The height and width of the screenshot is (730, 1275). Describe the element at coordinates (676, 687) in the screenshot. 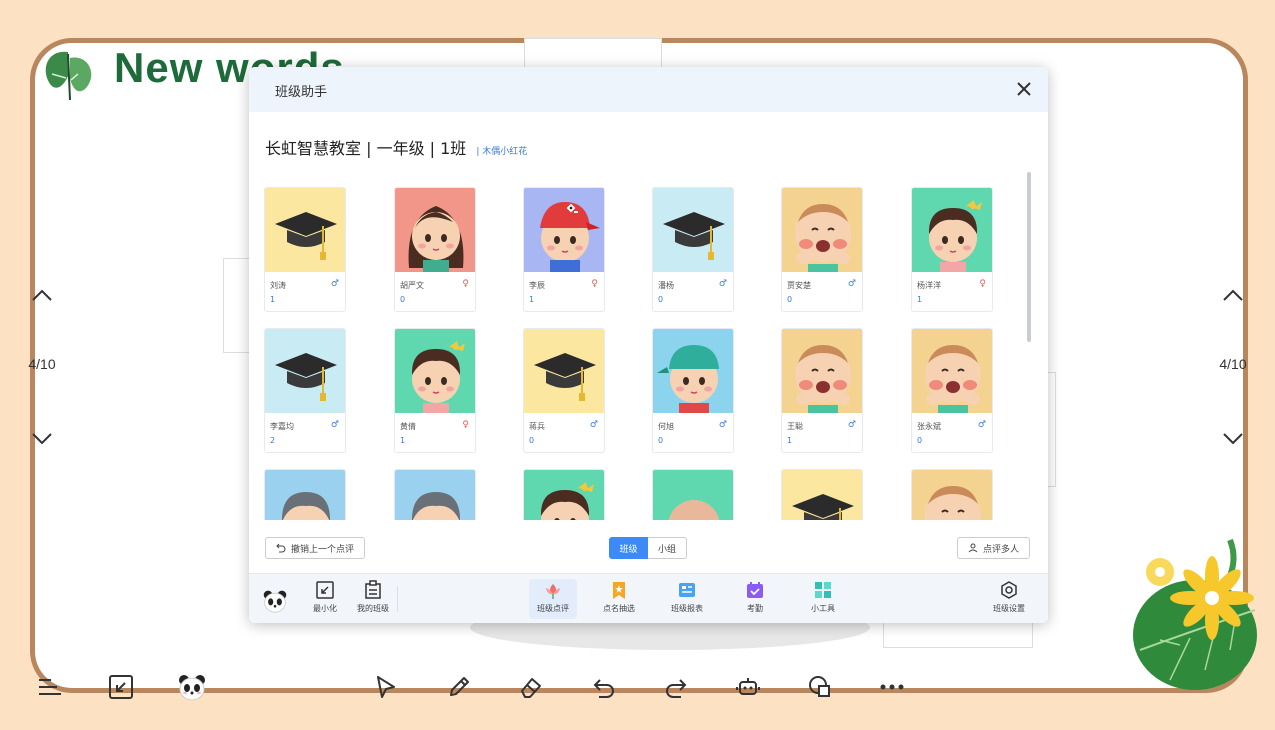

I see `redo-icon` at that location.